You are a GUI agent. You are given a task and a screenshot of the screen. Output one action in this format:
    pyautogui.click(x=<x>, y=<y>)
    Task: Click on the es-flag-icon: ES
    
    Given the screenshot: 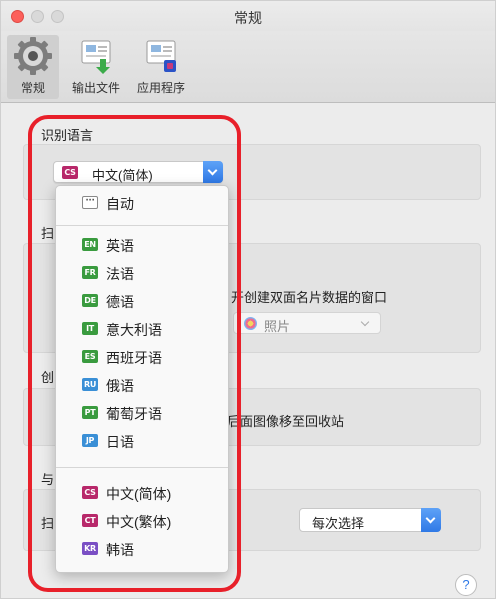 What is the action you would take?
    pyautogui.click(x=90, y=356)
    